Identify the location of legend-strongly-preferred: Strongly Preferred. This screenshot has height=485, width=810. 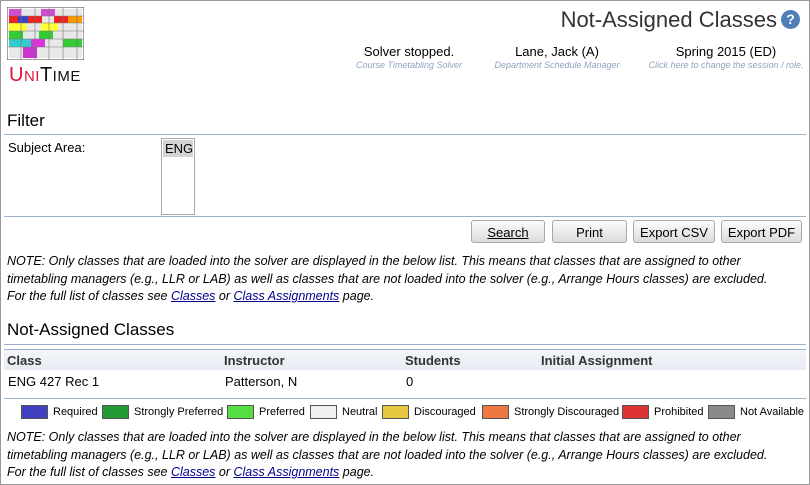
(162, 412).